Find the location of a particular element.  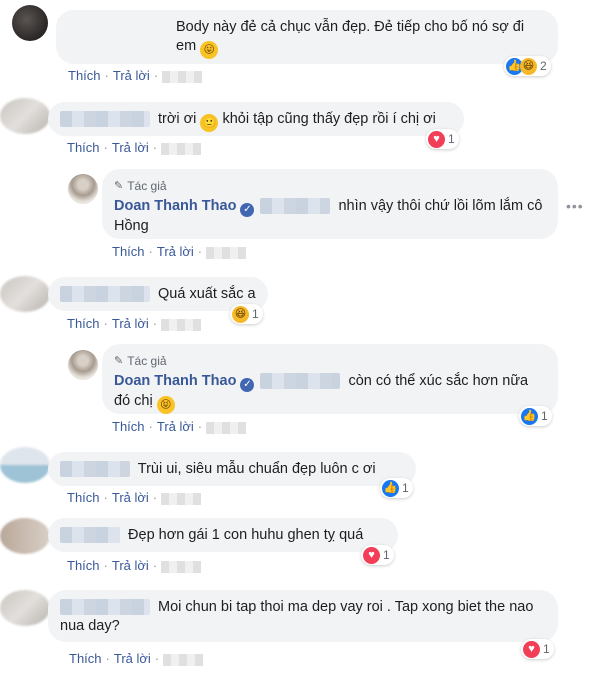

comment-text: trời ơi is located at coordinates (177, 119).